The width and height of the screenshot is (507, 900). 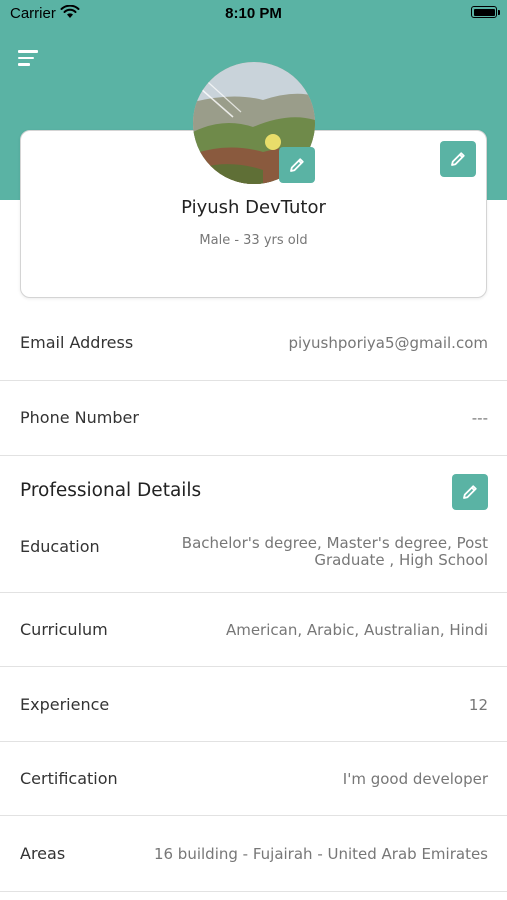 What do you see at coordinates (485, 12) in the screenshot?
I see `battery-icon` at bounding box center [485, 12].